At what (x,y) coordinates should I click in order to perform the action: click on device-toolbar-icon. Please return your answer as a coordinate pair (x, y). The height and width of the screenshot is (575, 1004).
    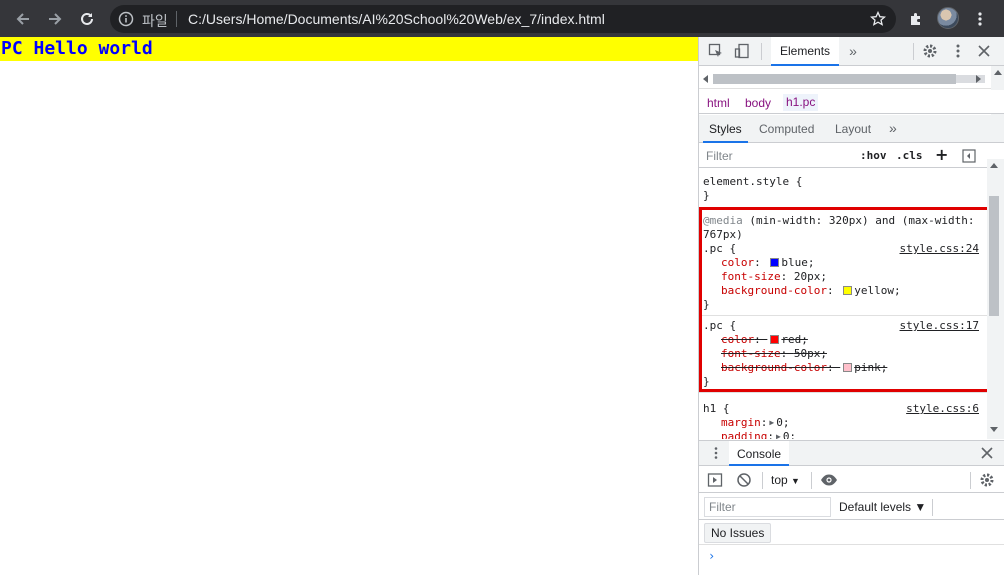
    Looking at the image, I should click on (742, 51).